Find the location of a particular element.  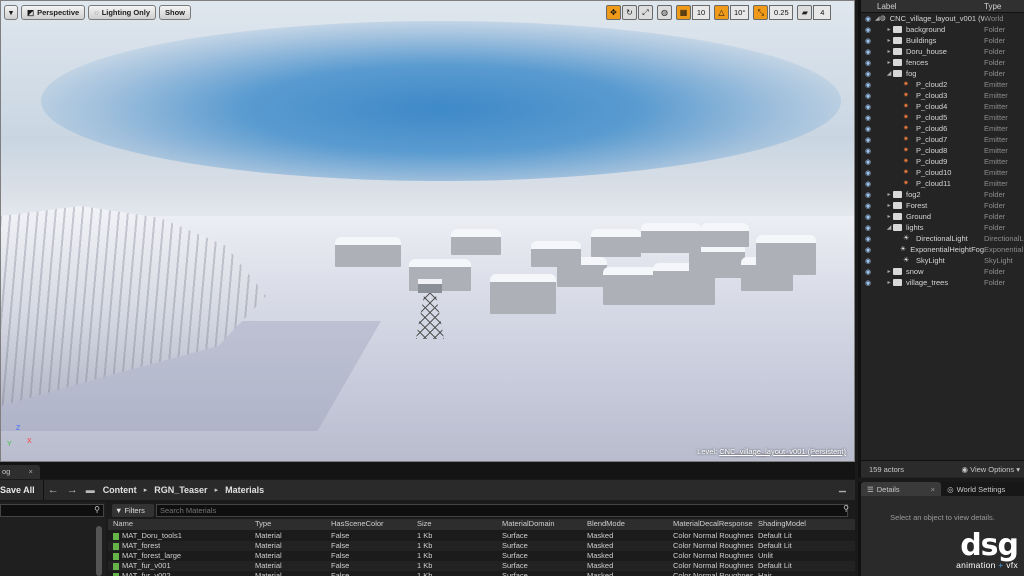

outliner-row: ◉ ▸ fences Folder is located at coordinates (942, 62).